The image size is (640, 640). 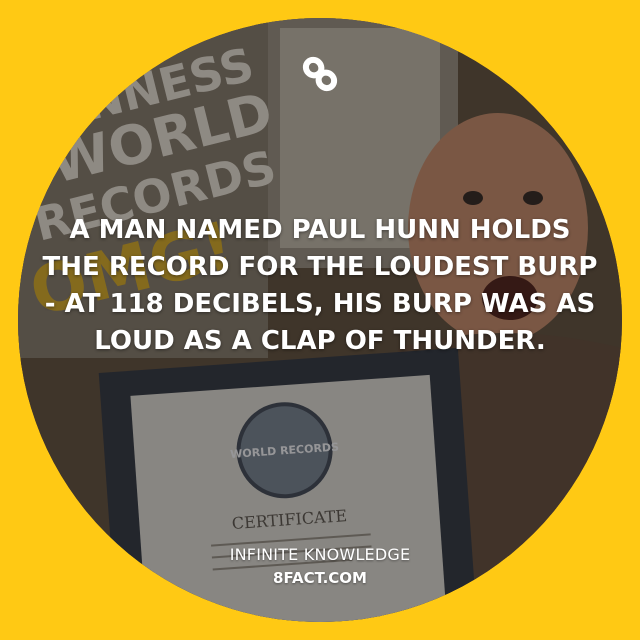 I want to click on brand-url: 8FACT.COM, so click(x=320, y=578).